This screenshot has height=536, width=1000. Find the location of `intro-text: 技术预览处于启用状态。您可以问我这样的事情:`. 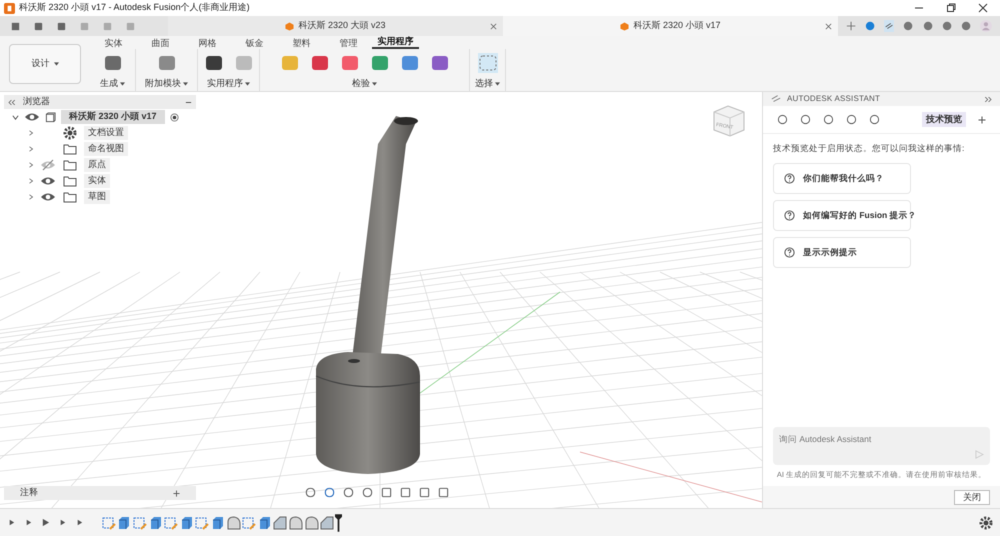

intro-text: 技术预览处于启用状态。您可以问我这样的事情: is located at coordinates (869, 148).